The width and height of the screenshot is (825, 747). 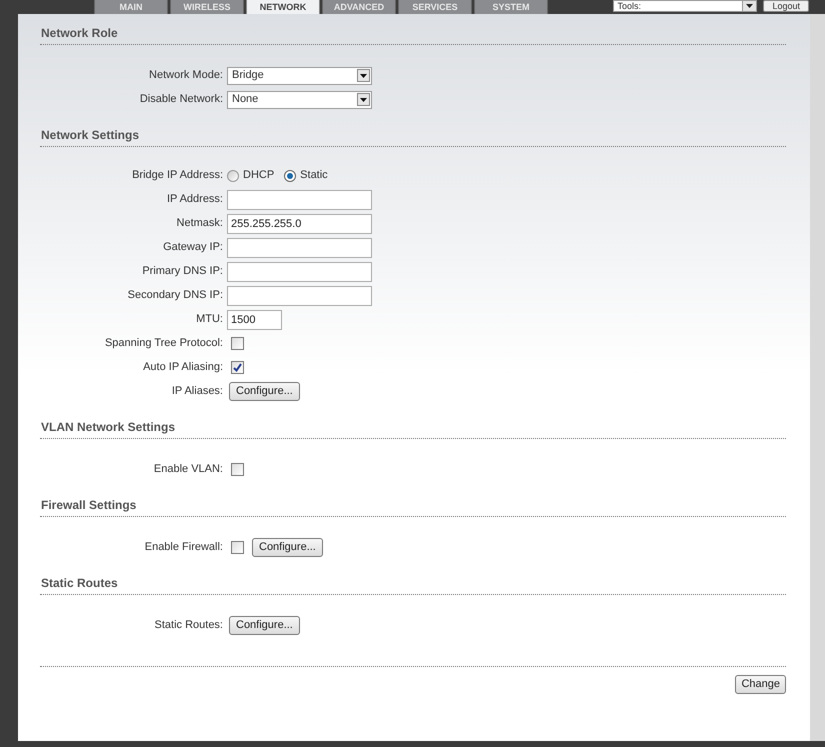 I want to click on field-label: Secondary DNS IP:, so click(x=174, y=296).